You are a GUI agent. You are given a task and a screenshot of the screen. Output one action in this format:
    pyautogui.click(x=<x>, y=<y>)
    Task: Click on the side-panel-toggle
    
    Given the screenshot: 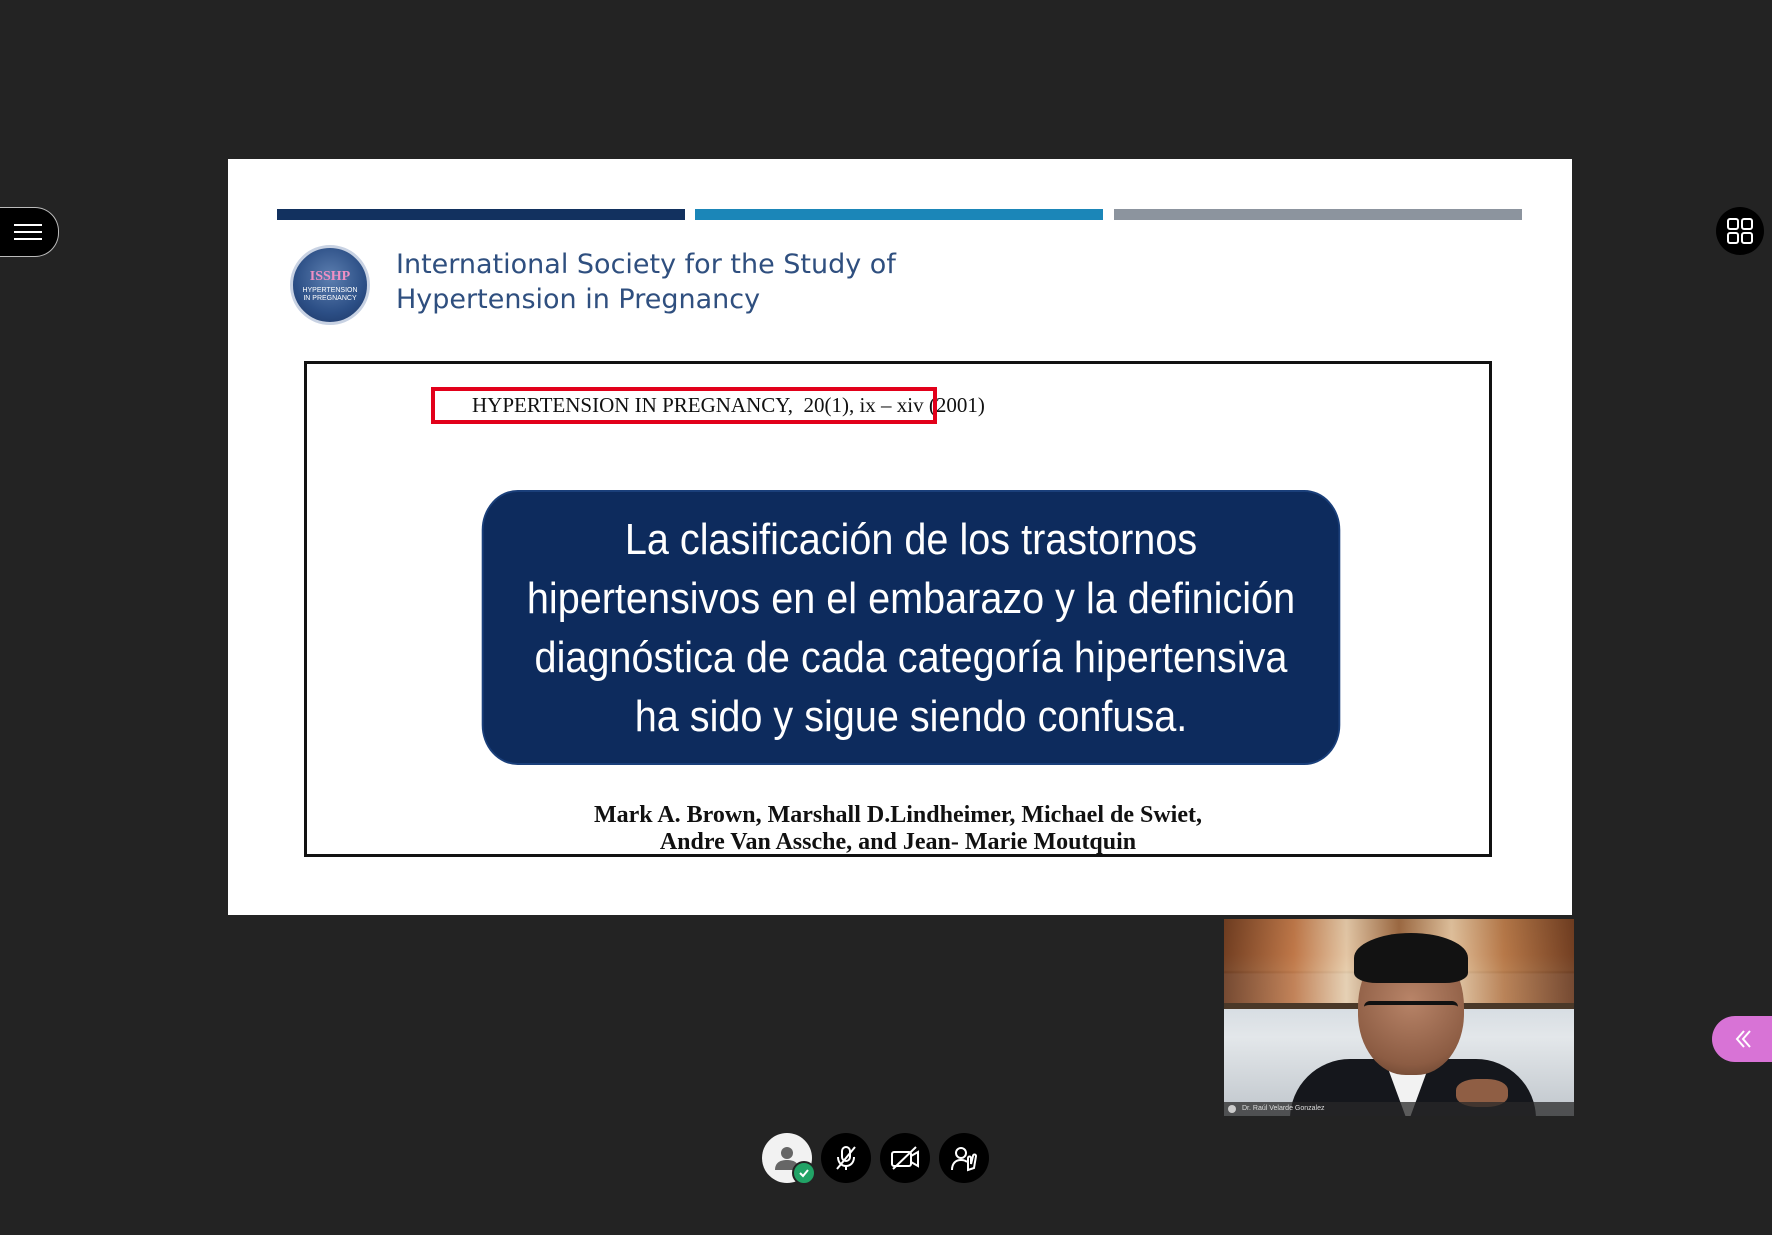 What is the action you would take?
    pyautogui.click(x=1742, y=1039)
    